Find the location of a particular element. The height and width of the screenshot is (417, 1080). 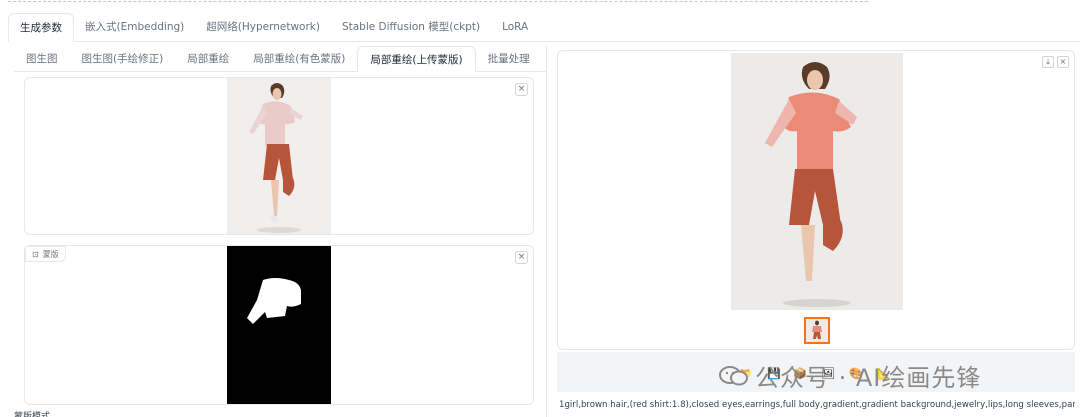

source-image is located at coordinates (279, 156).